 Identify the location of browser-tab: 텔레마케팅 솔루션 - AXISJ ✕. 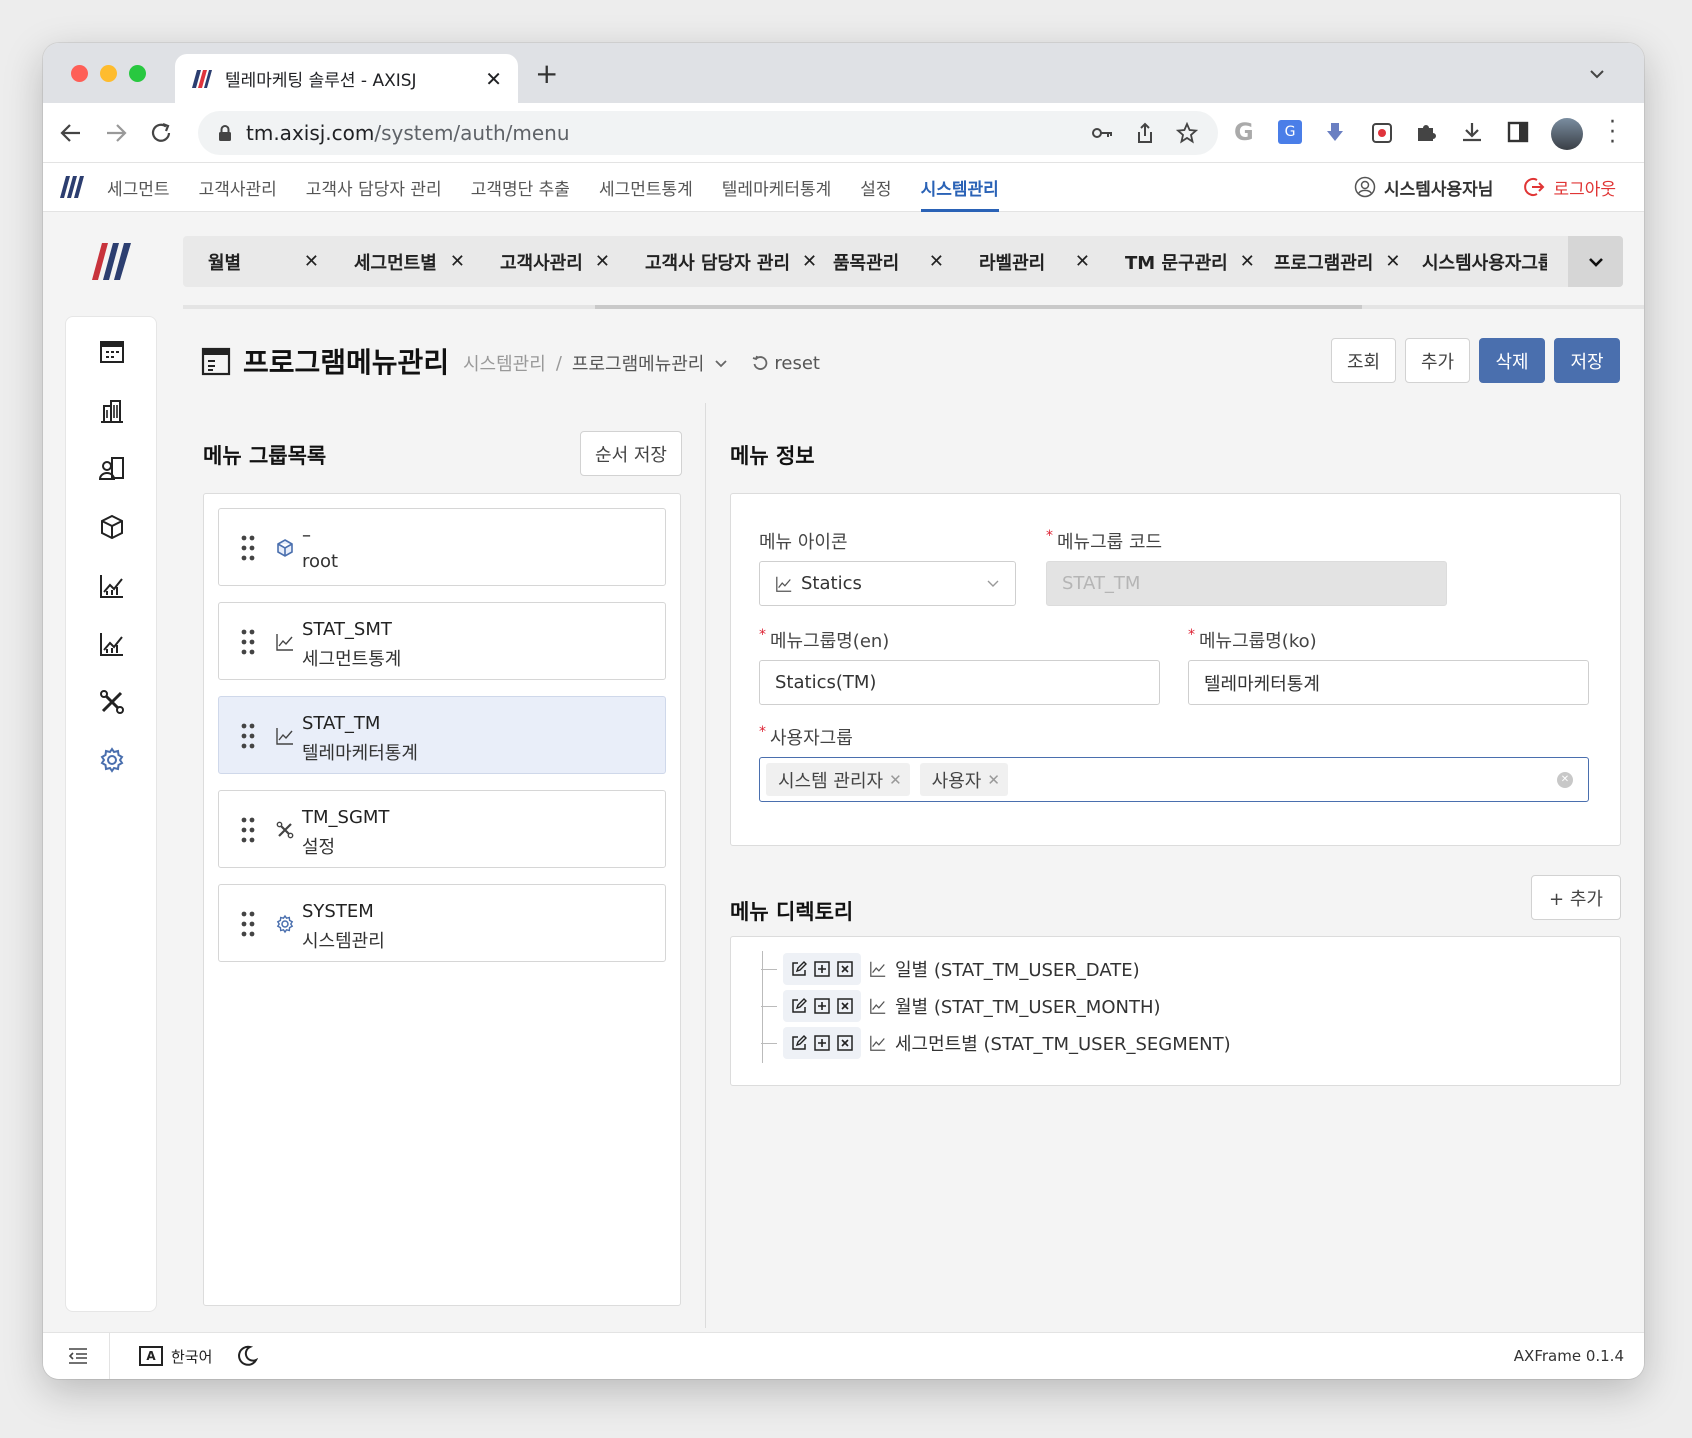
(346, 78).